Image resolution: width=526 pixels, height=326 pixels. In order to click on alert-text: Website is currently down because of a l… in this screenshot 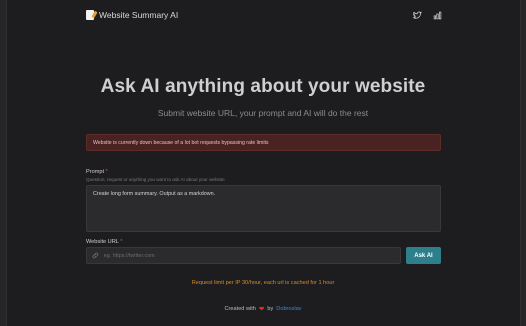, I will do `click(181, 142)`.